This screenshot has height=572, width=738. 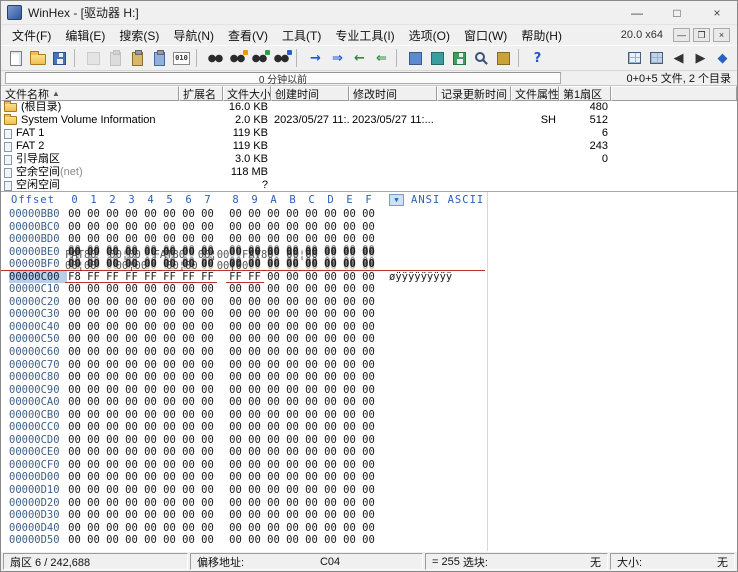 I want to click on menu-item-2: 搜索(S), so click(x=139, y=35).